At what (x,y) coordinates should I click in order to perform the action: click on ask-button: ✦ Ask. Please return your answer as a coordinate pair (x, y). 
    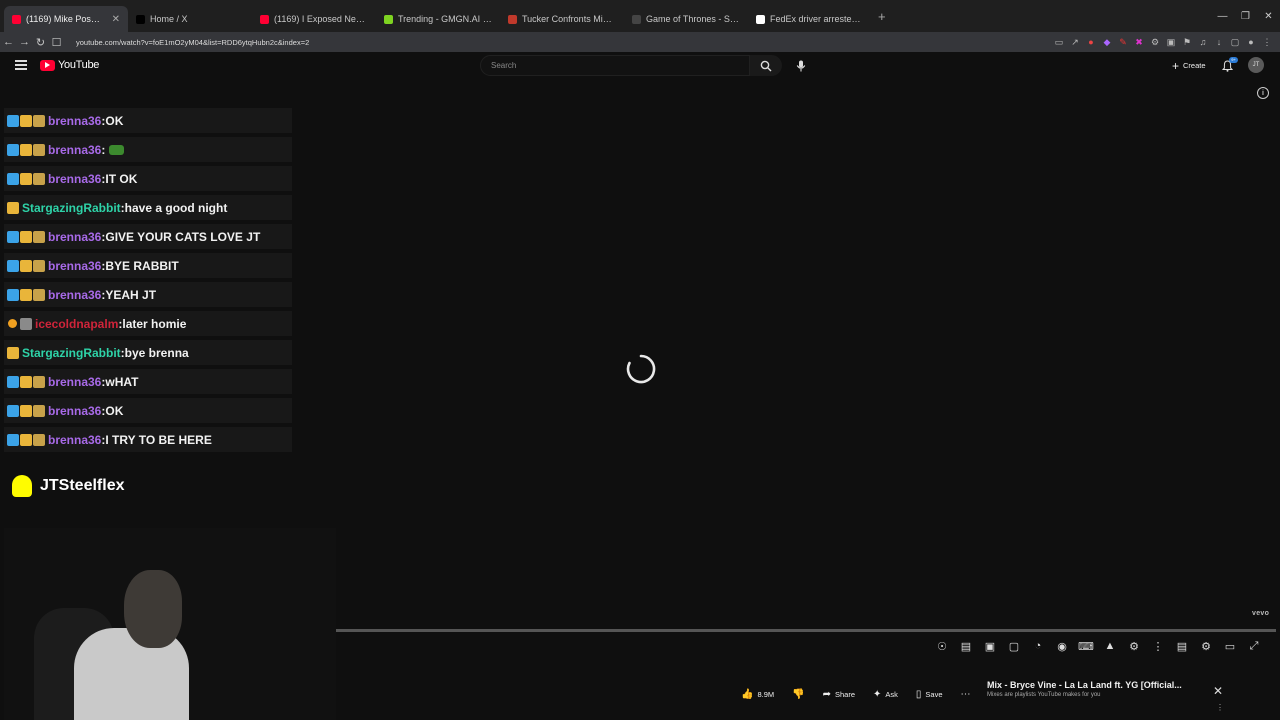
    Looking at the image, I should click on (885, 694).